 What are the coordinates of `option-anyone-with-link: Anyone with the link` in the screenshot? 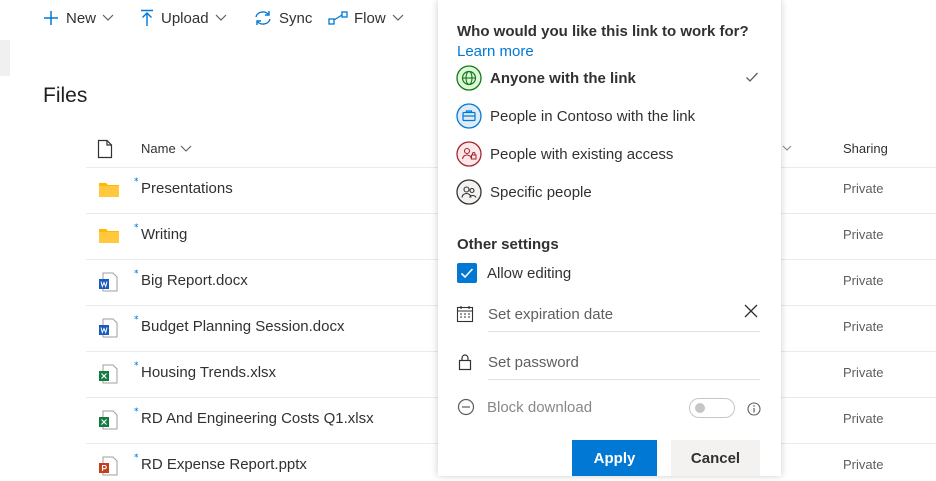 It's located at (611, 78).